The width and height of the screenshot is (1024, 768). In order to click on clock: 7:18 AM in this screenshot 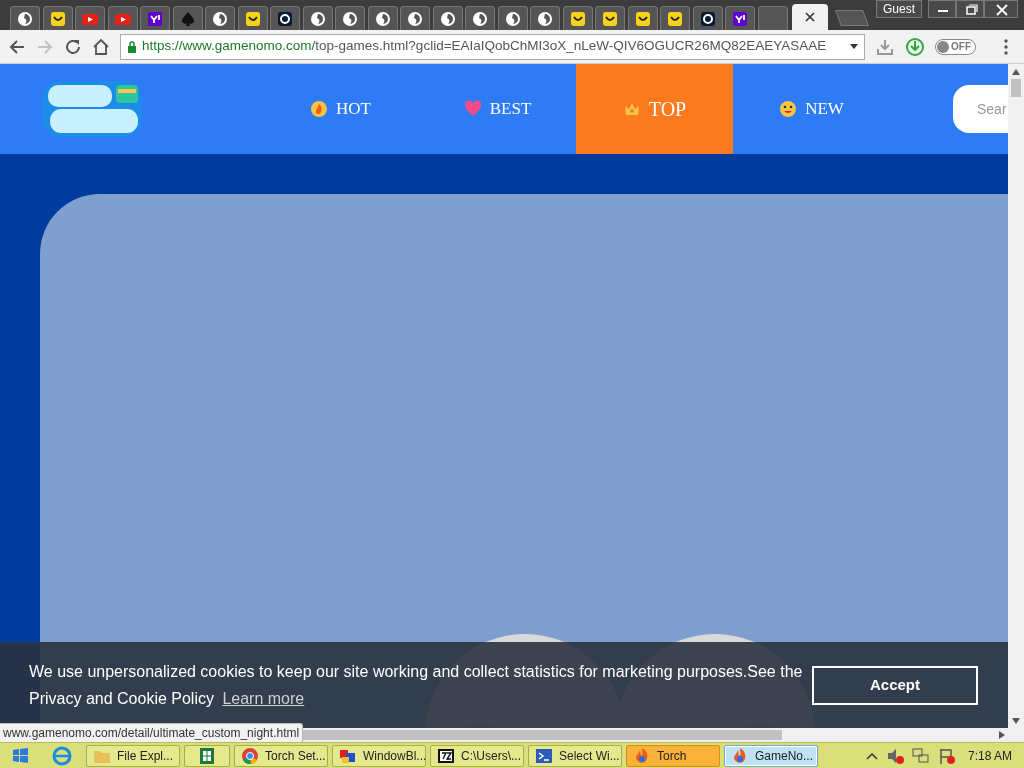, I will do `click(990, 755)`.